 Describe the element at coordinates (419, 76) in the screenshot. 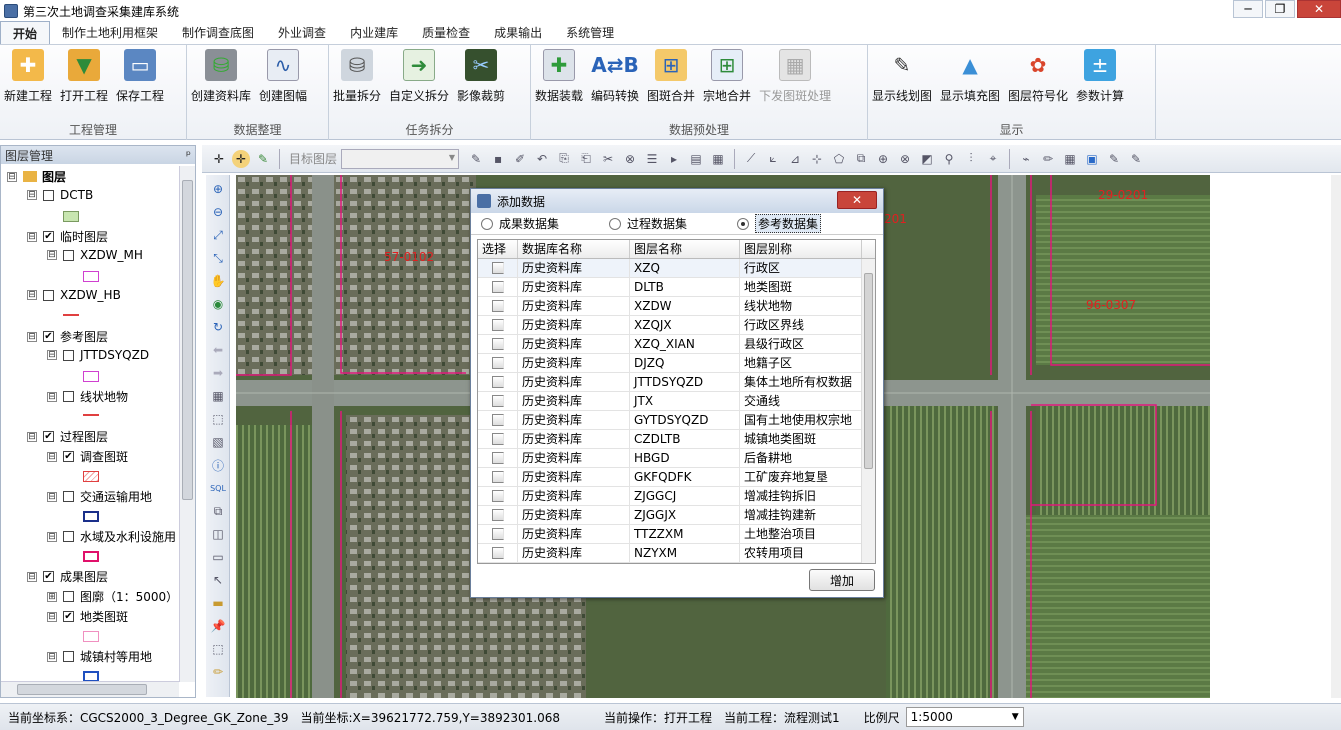

I see `custom-split-button: ➜ 自定义拆分` at that location.